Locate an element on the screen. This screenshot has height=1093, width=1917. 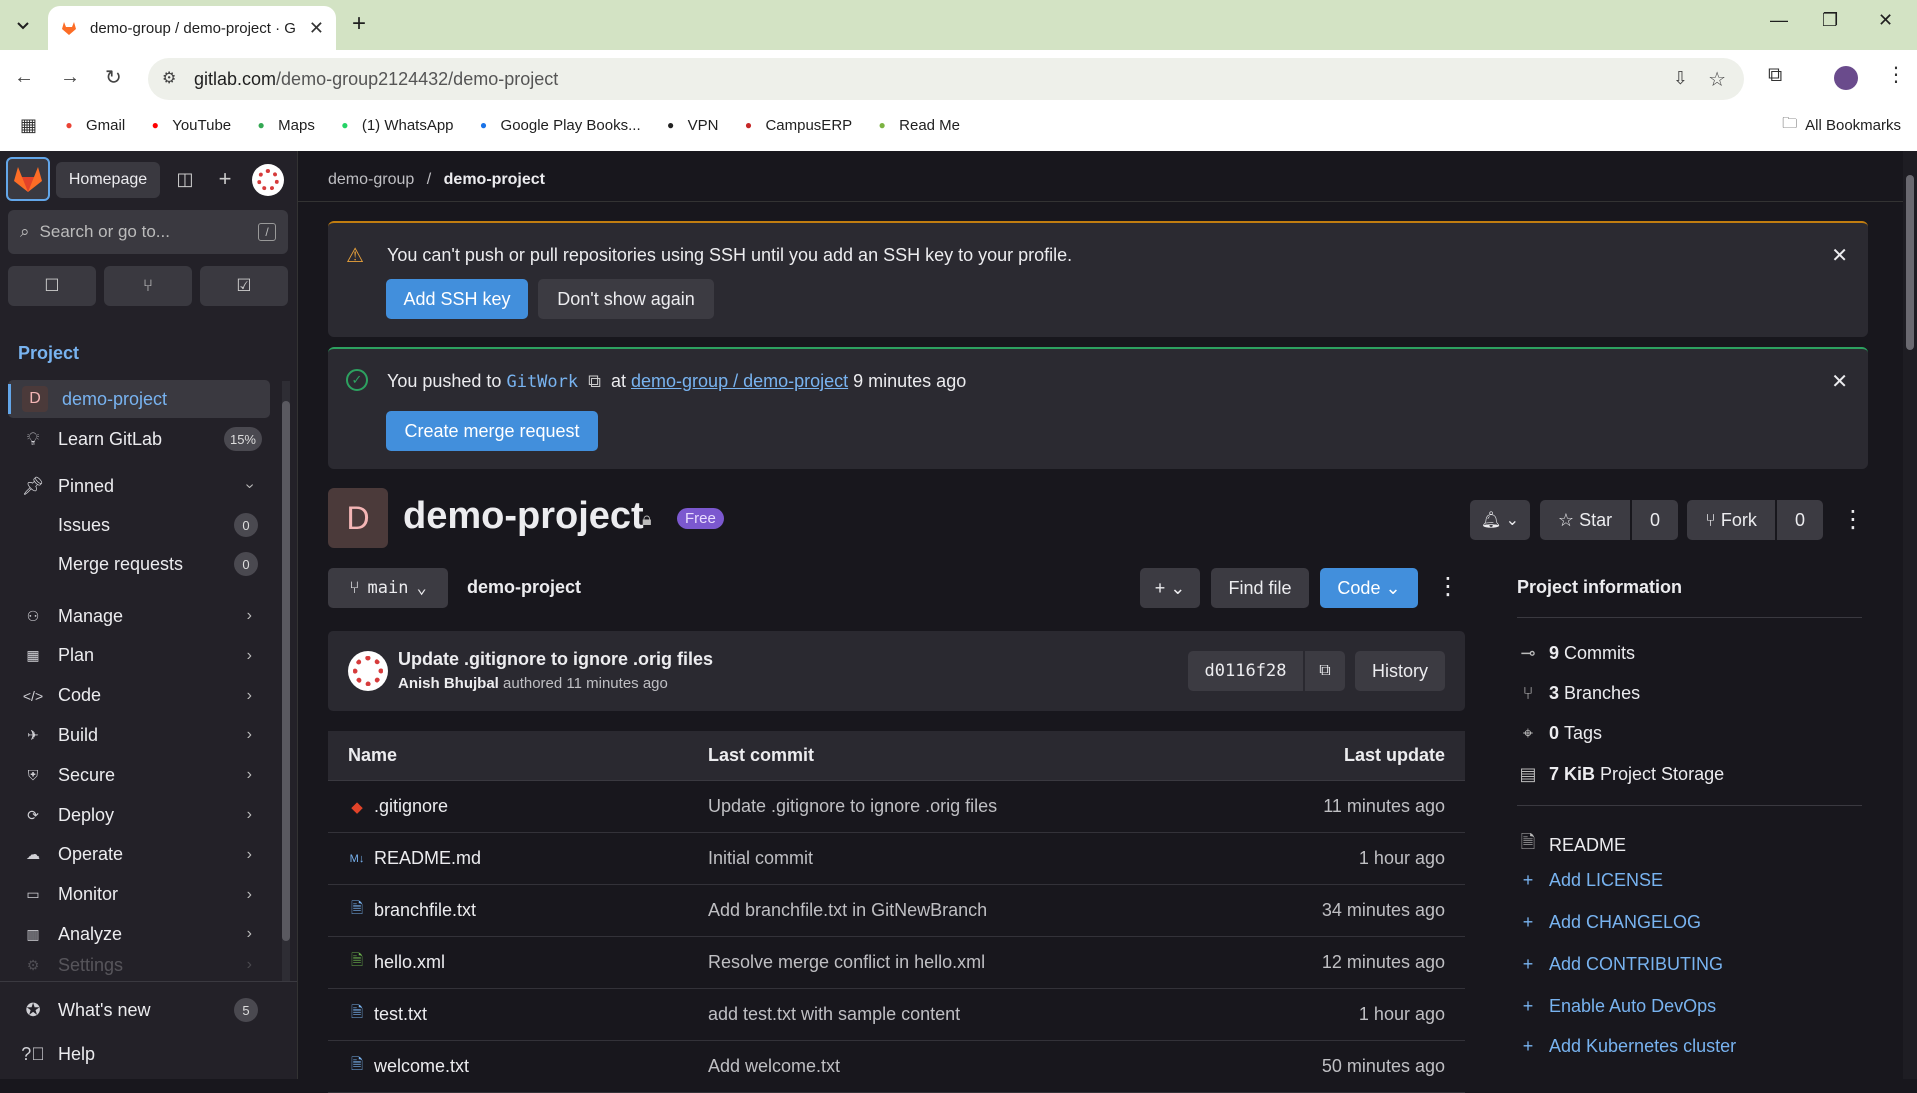
branches-link: ⑂ 3 Branches is located at coordinates (1578, 693).